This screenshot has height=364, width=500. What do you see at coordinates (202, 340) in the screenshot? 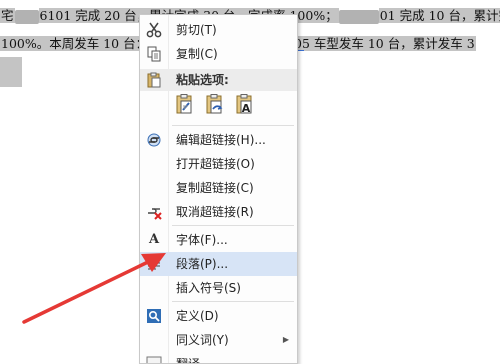
I see `menu-item-label: 同义词(Y)` at bounding box center [202, 340].